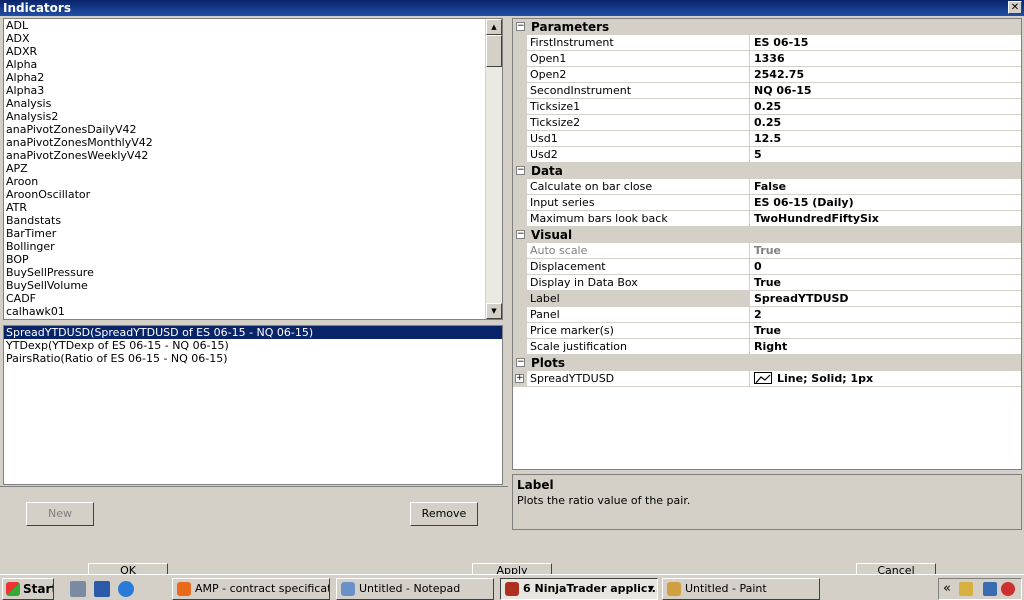 Image resolution: width=1024 pixels, height=600 pixels. What do you see at coordinates (767, 171) in the screenshot?
I see `category-data: − Data` at bounding box center [767, 171].